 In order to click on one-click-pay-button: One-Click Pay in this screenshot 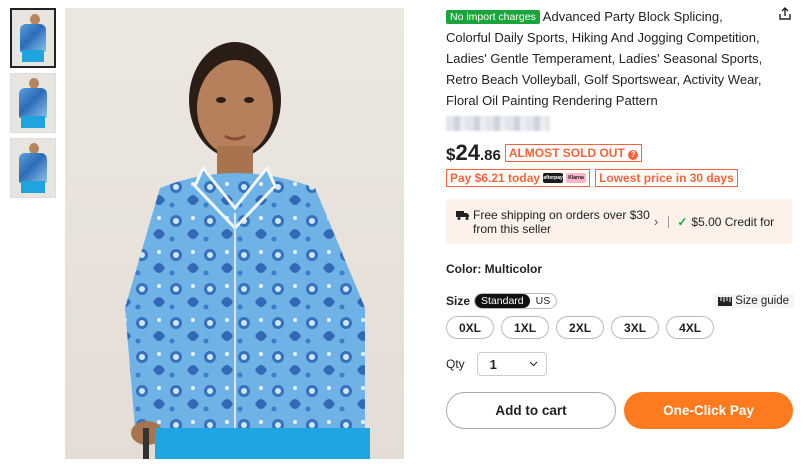, I will do `click(708, 410)`.